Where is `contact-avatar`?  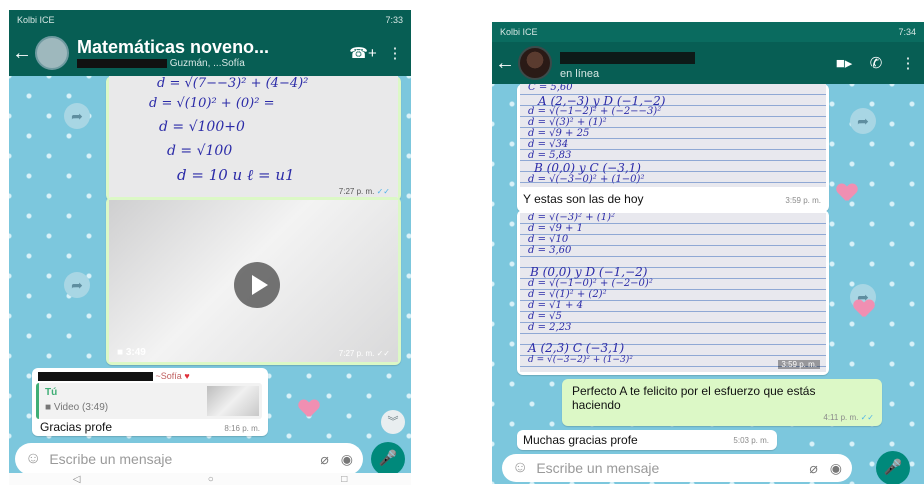
contact-avatar is located at coordinates (535, 63).